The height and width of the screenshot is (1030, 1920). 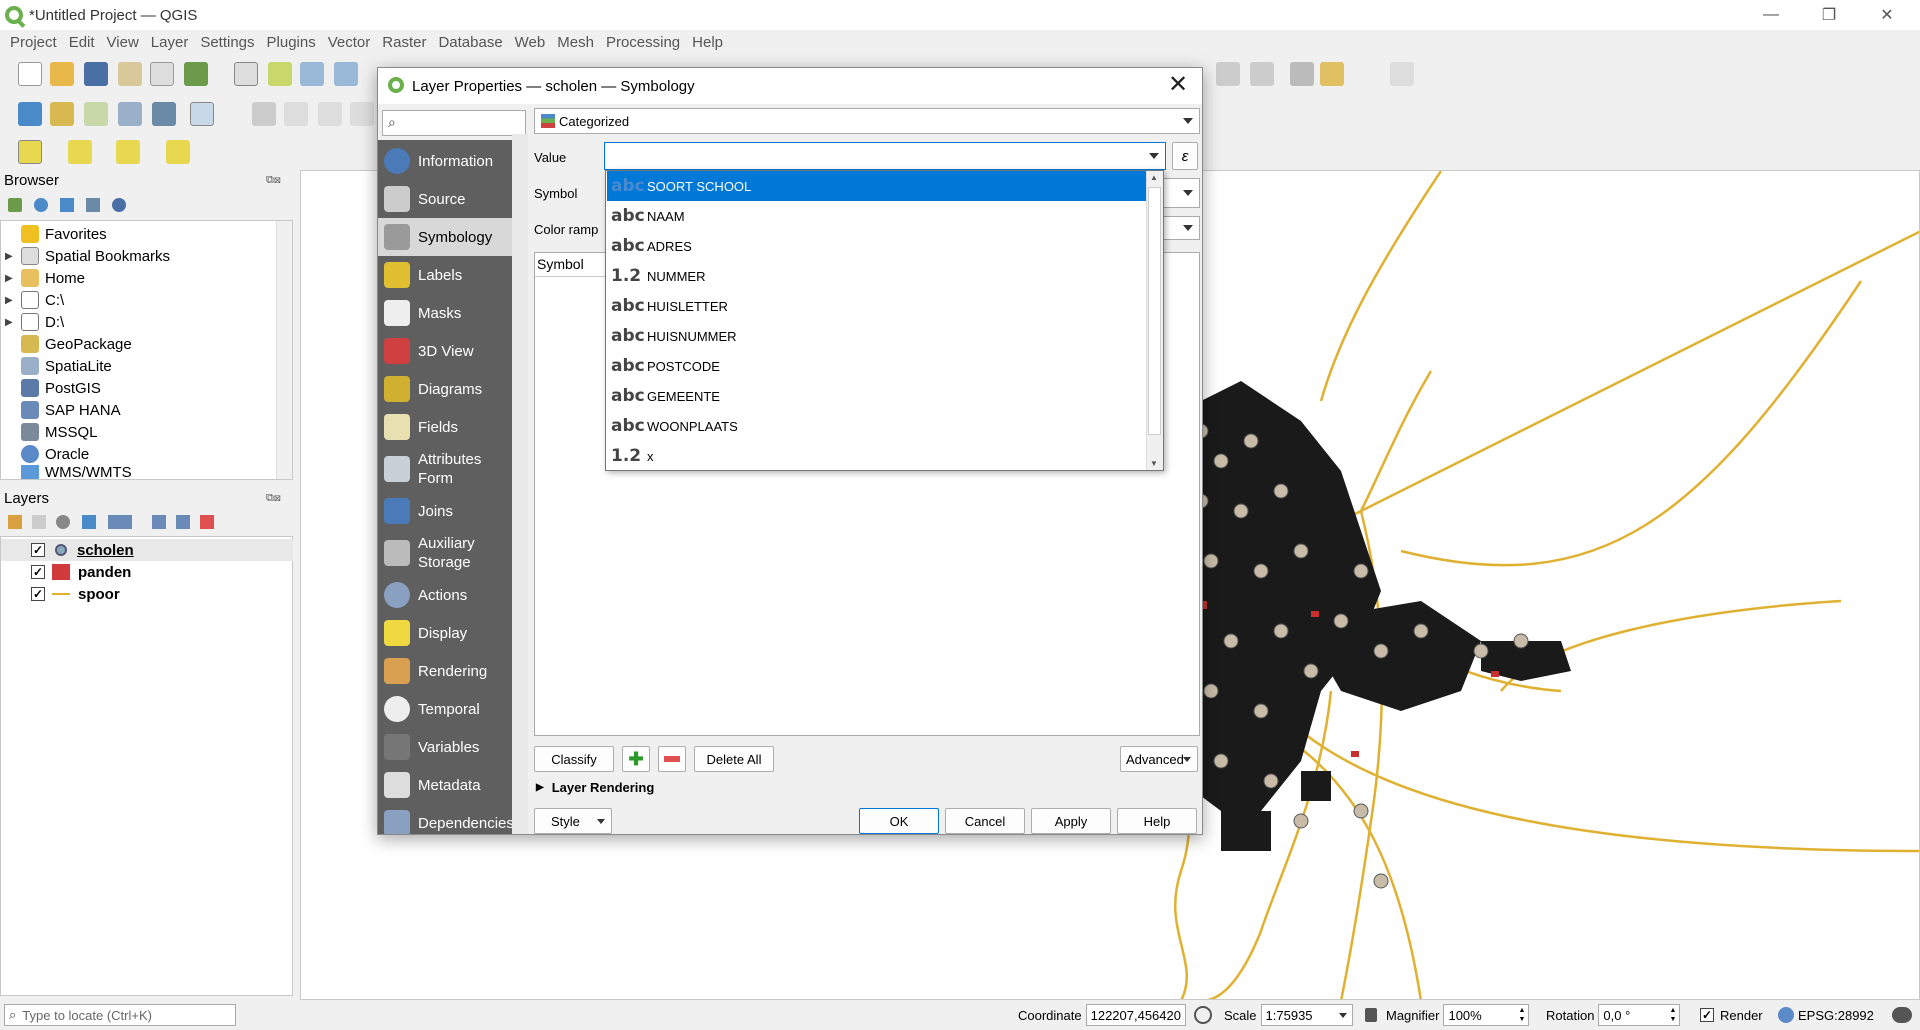 What do you see at coordinates (246, 74) in the screenshot?
I see `pan-map-icon` at bounding box center [246, 74].